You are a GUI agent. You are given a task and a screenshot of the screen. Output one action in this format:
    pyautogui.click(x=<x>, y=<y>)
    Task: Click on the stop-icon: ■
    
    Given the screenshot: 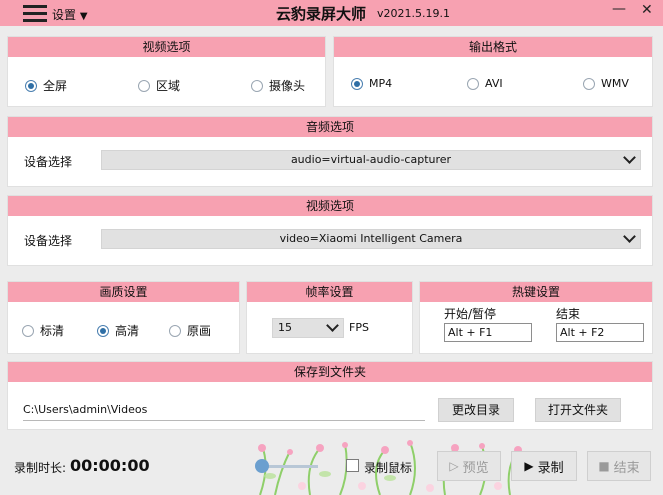 What is the action you would take?
    pyautogui.click(x=604, y=466)
    